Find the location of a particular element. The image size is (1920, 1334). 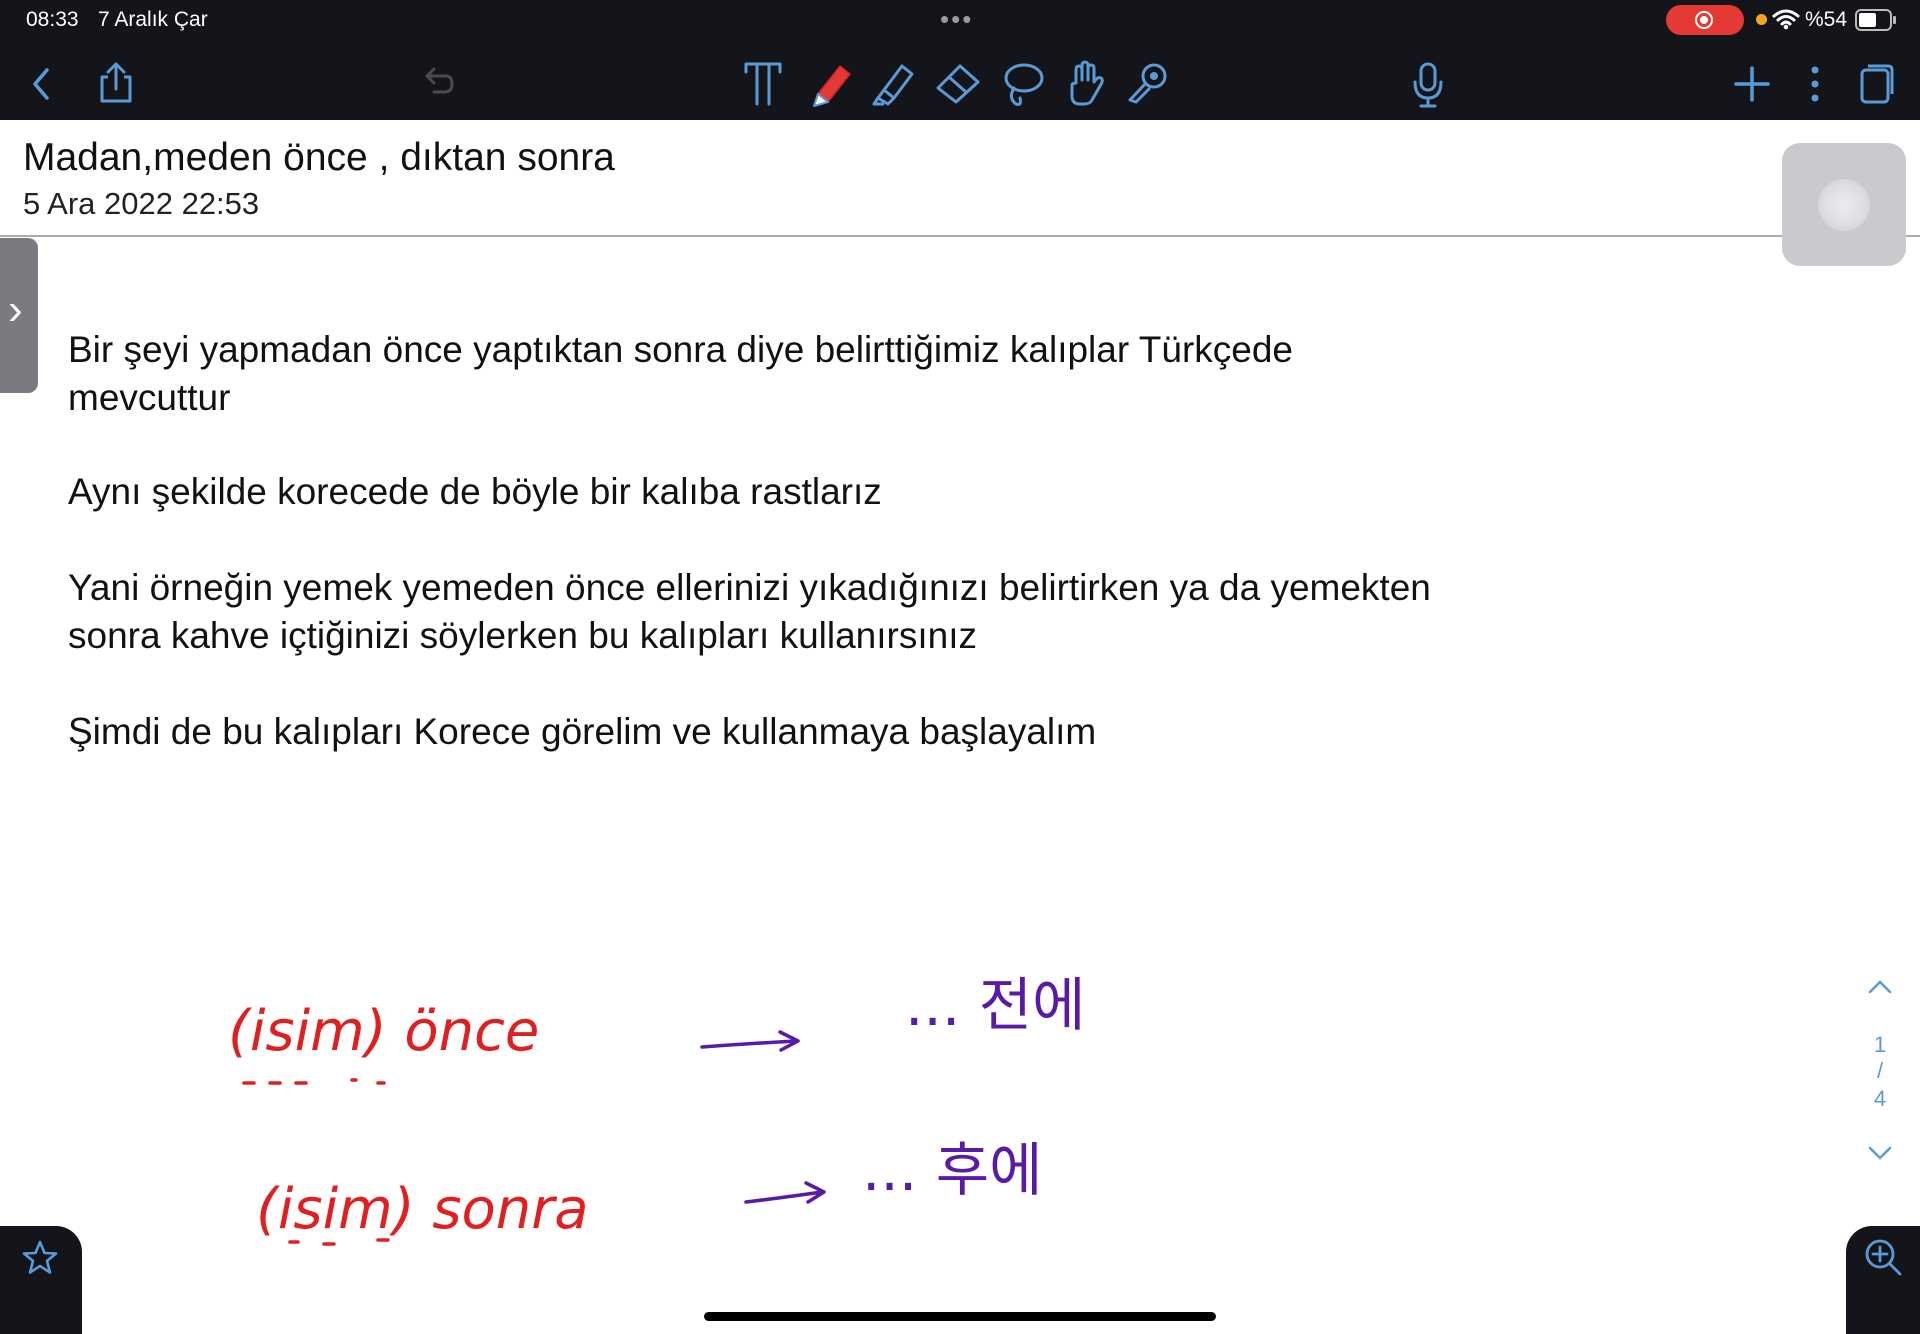

handwriting-text: (isim) sonra is located at coordinates (422, 1209).